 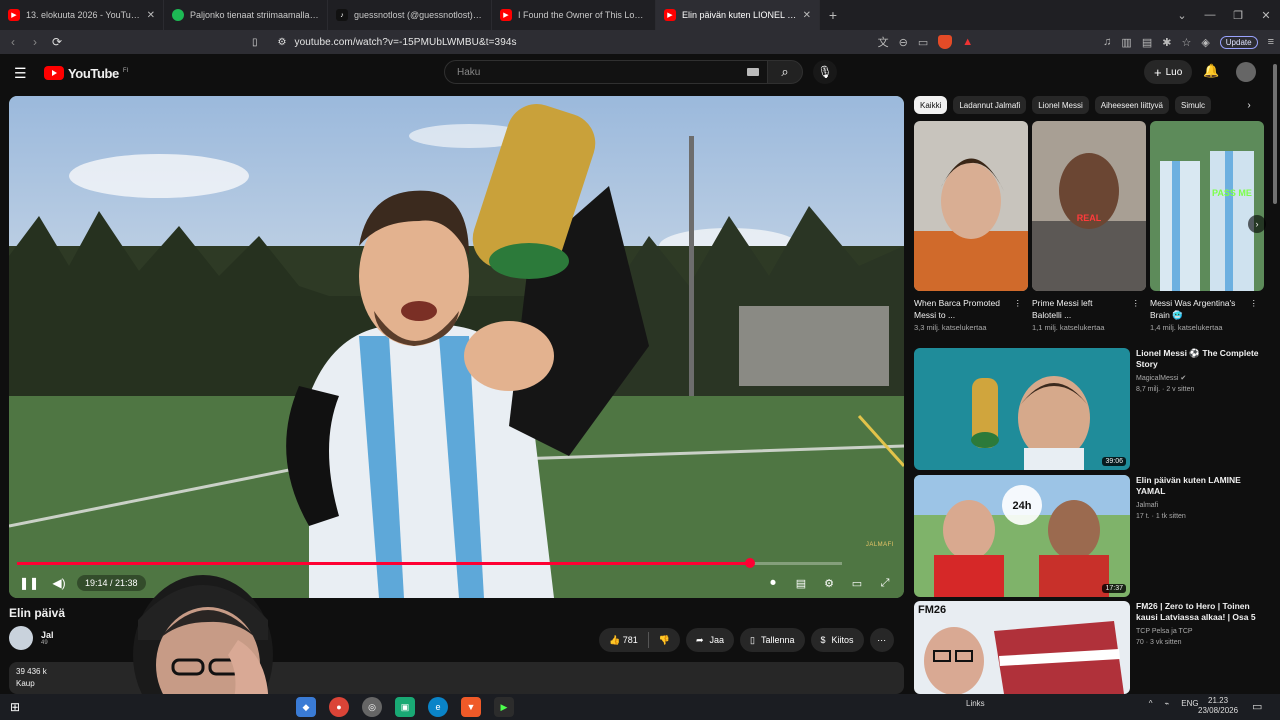 I want to click on create-button: + Luo, so click(x=1168, y=72).